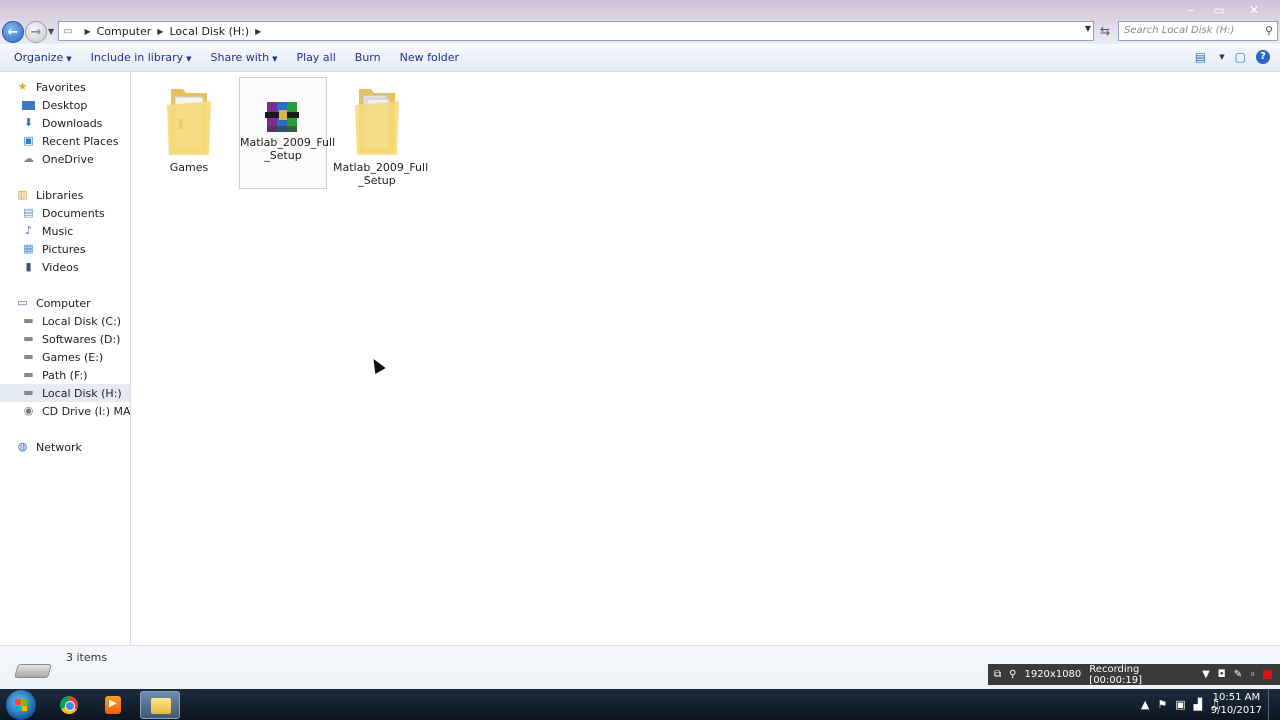  I want to click on close-button: ✕, so click(1254, 10).